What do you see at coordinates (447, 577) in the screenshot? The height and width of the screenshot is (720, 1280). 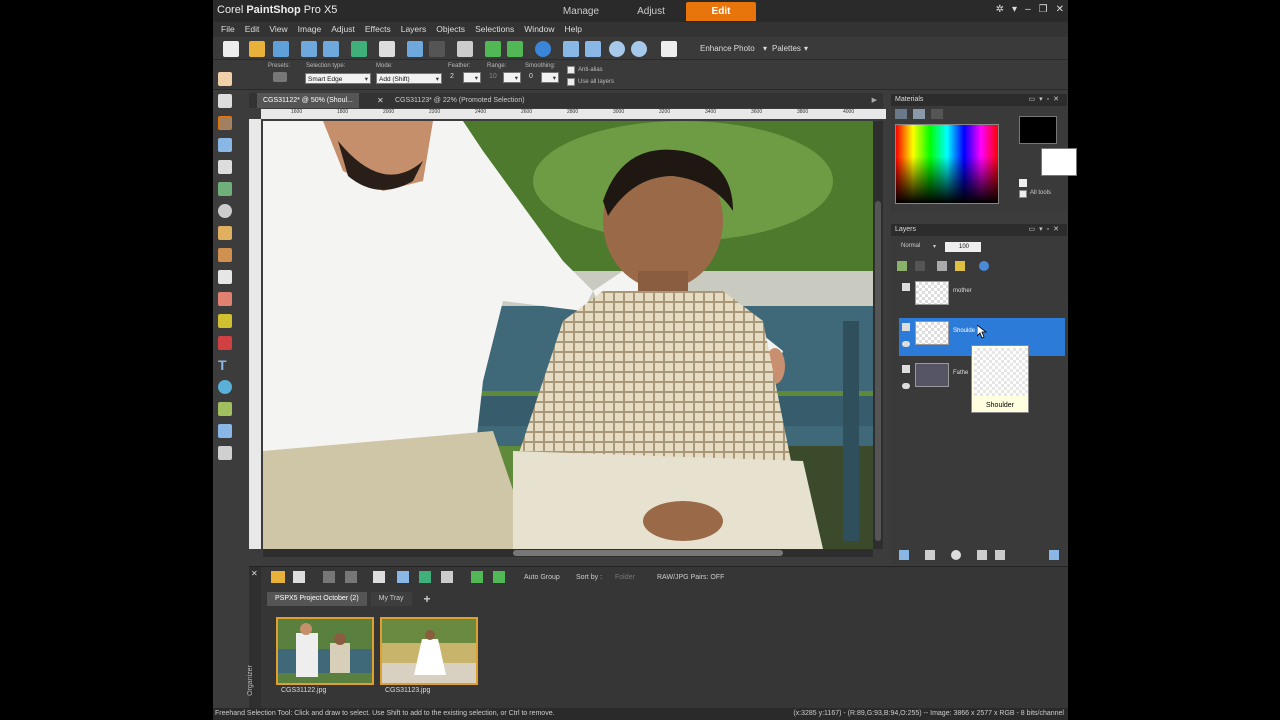 I see `slideshow-icon` at bounding box center [447, 577].